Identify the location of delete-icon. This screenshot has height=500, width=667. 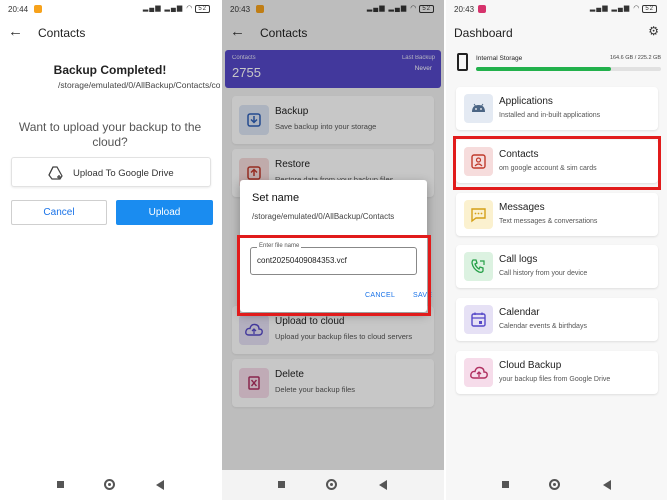
(254, 383).